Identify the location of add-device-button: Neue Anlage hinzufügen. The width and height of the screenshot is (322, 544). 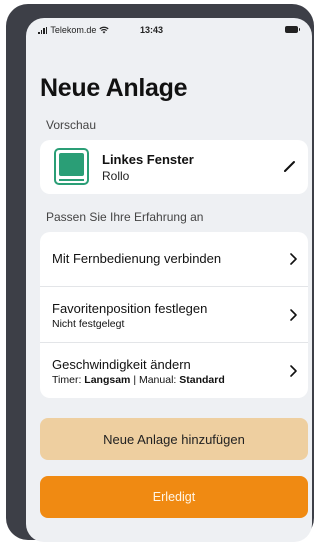
(174, 439).